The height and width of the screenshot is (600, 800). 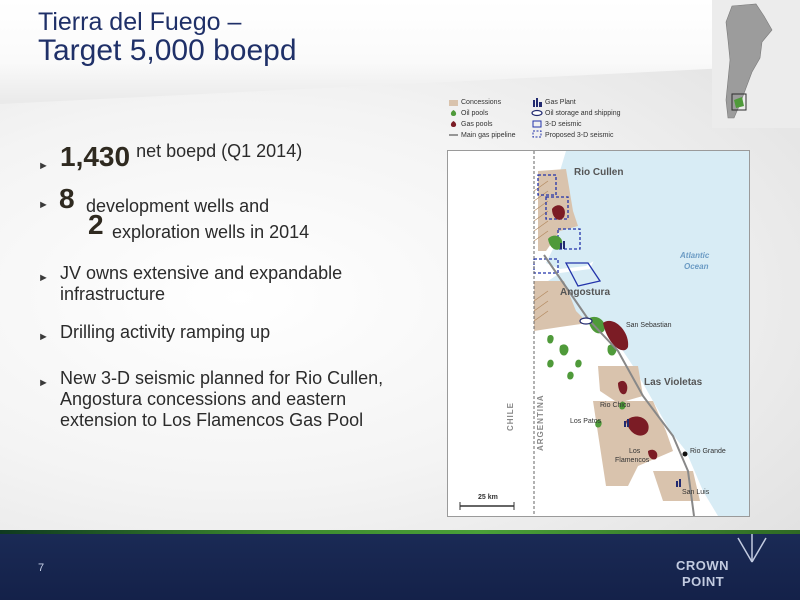 I want to click on bullet-drilling: ► Drilling activity ramping up, so click(x=214, y=332).